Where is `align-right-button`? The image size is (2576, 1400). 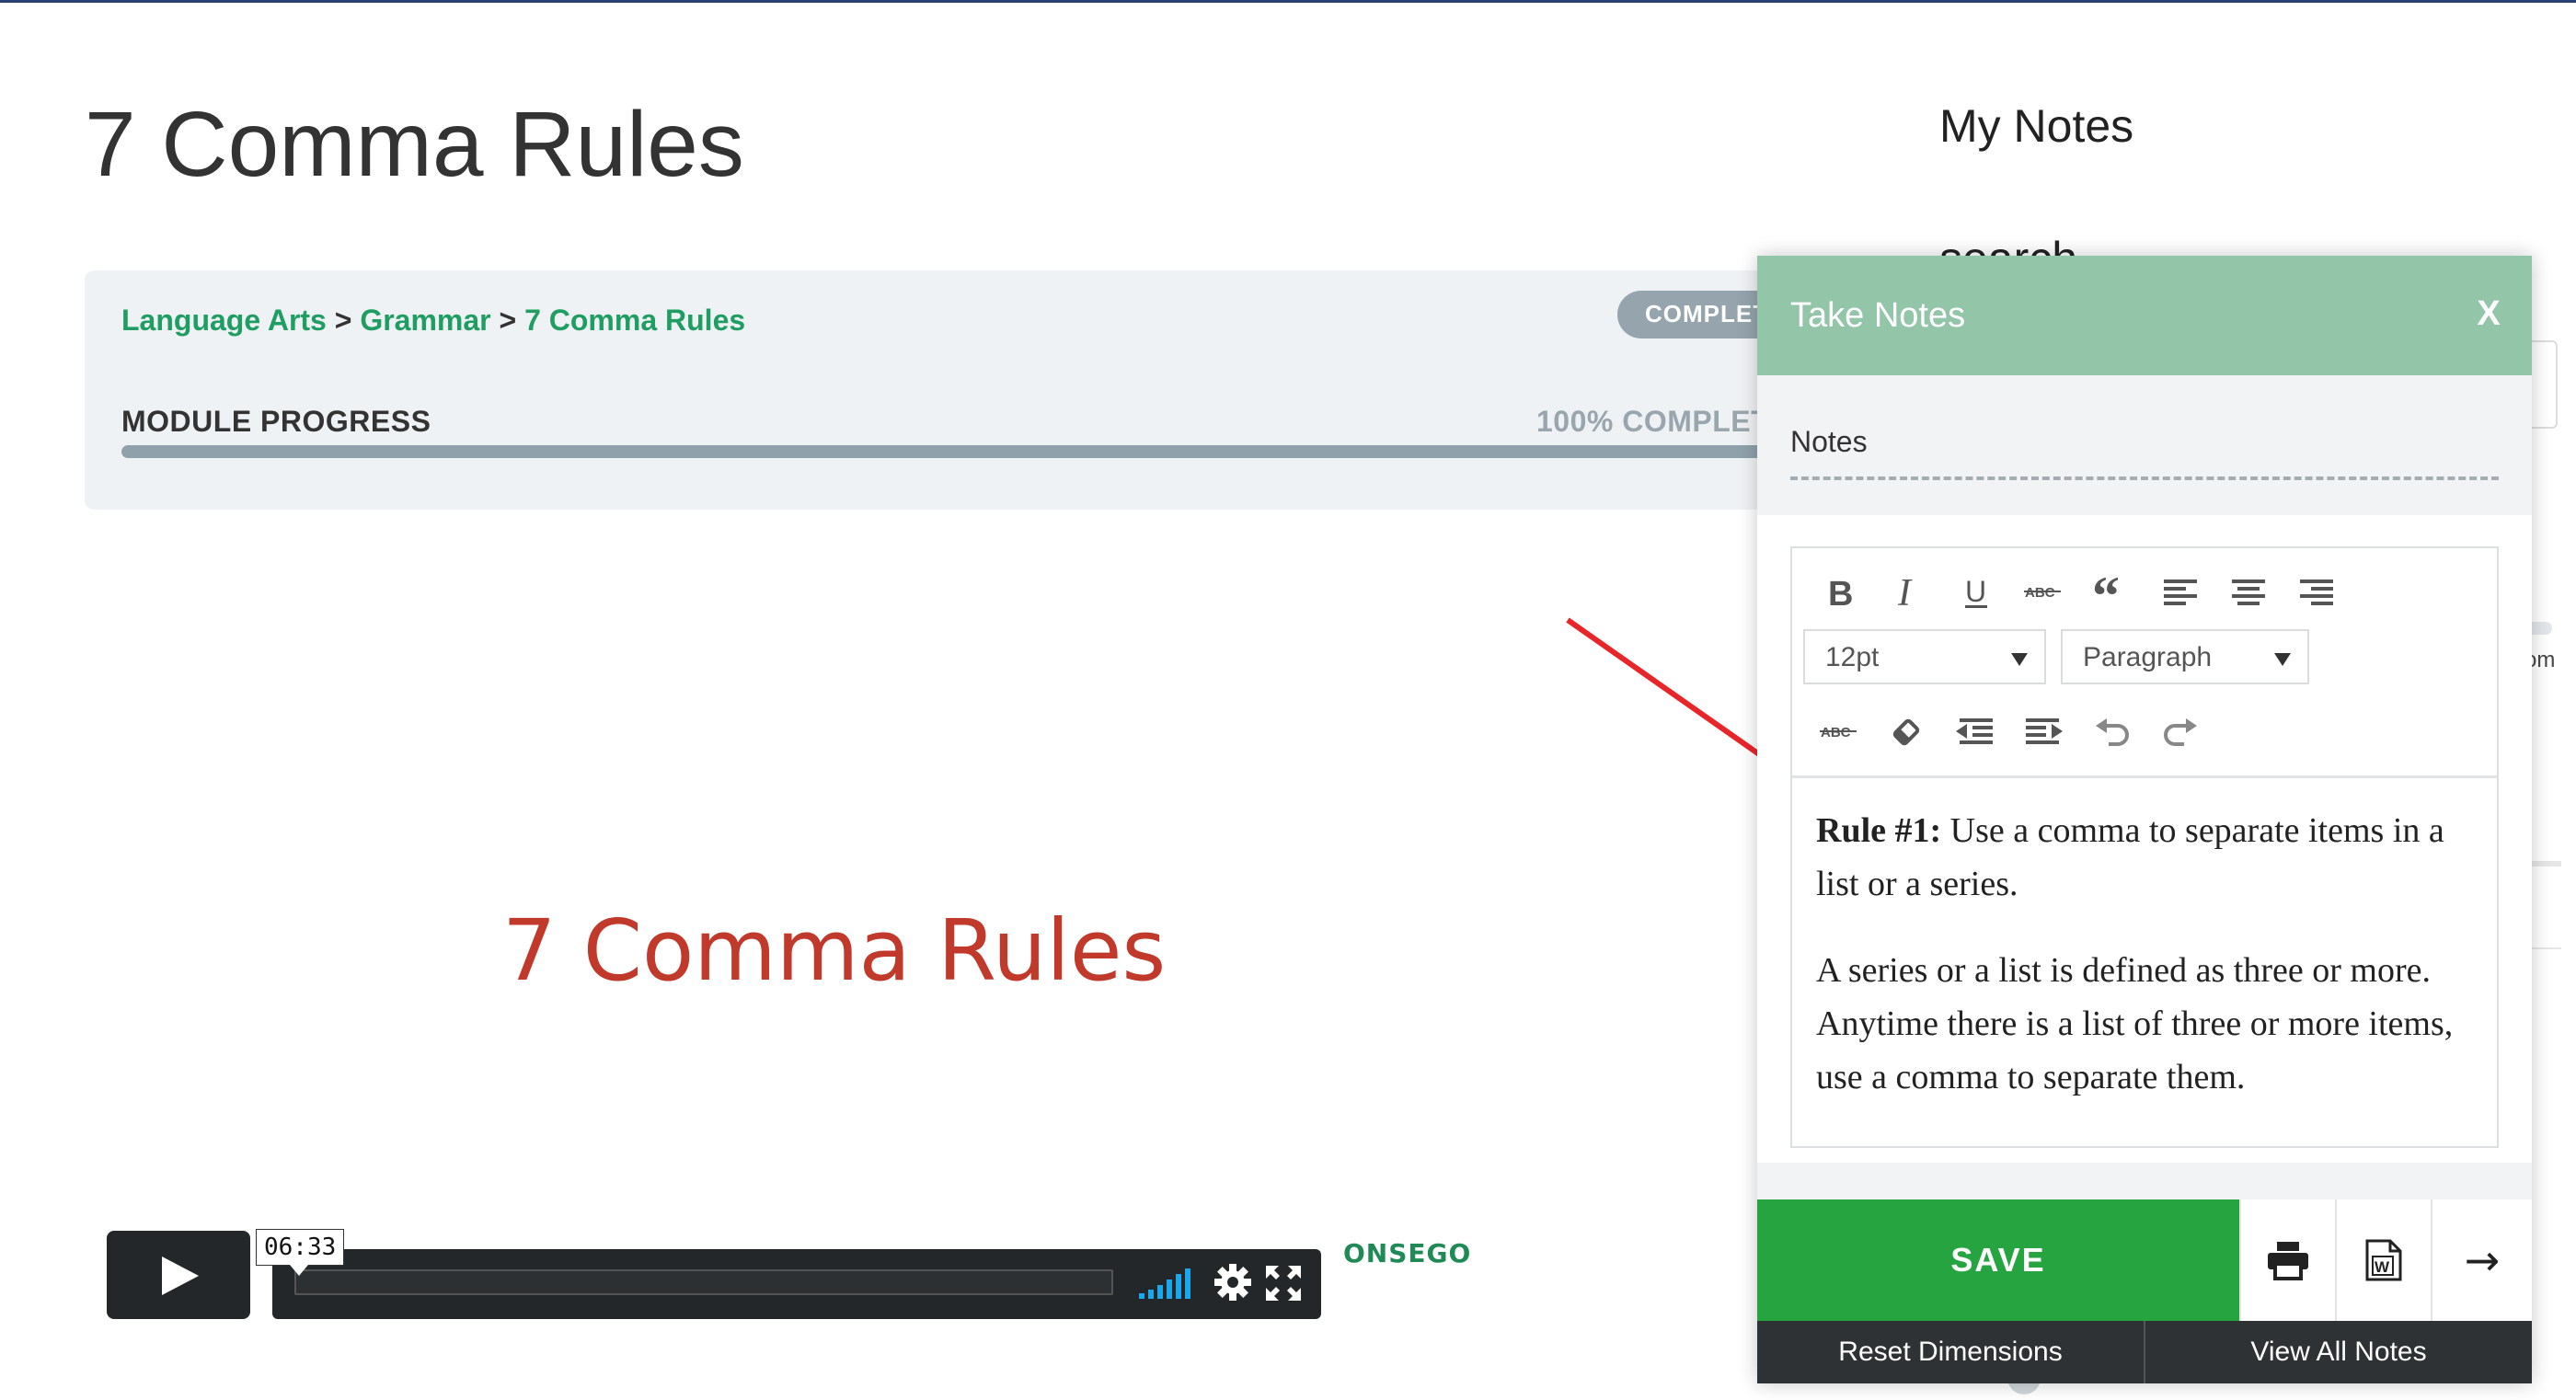 align-right-button is located at coordinates (2316, 592).